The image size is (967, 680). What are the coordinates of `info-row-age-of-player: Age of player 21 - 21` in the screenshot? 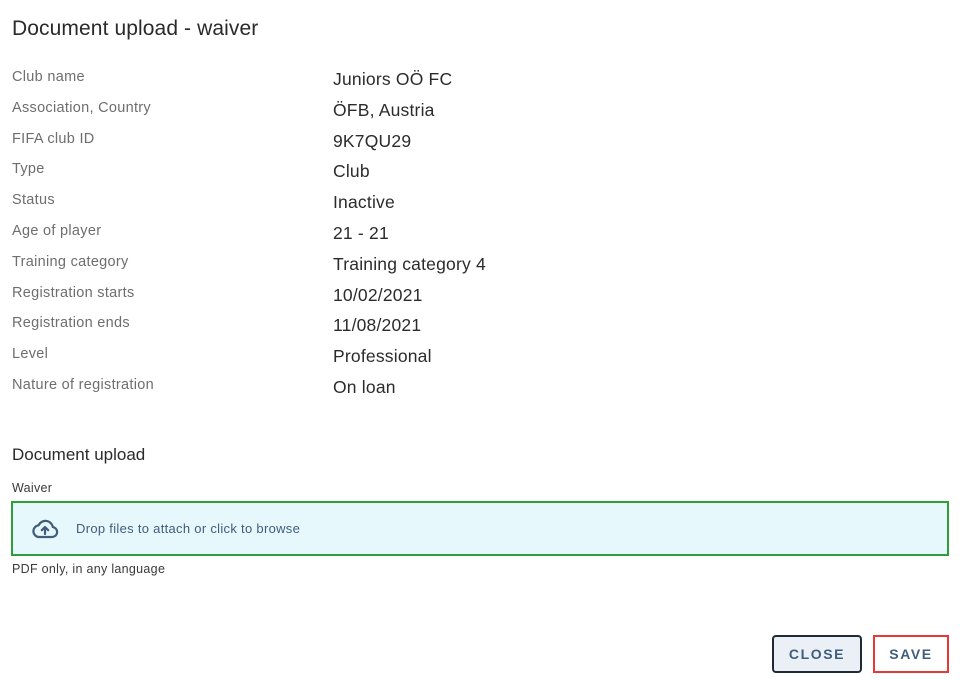 It's located at (482, 235).